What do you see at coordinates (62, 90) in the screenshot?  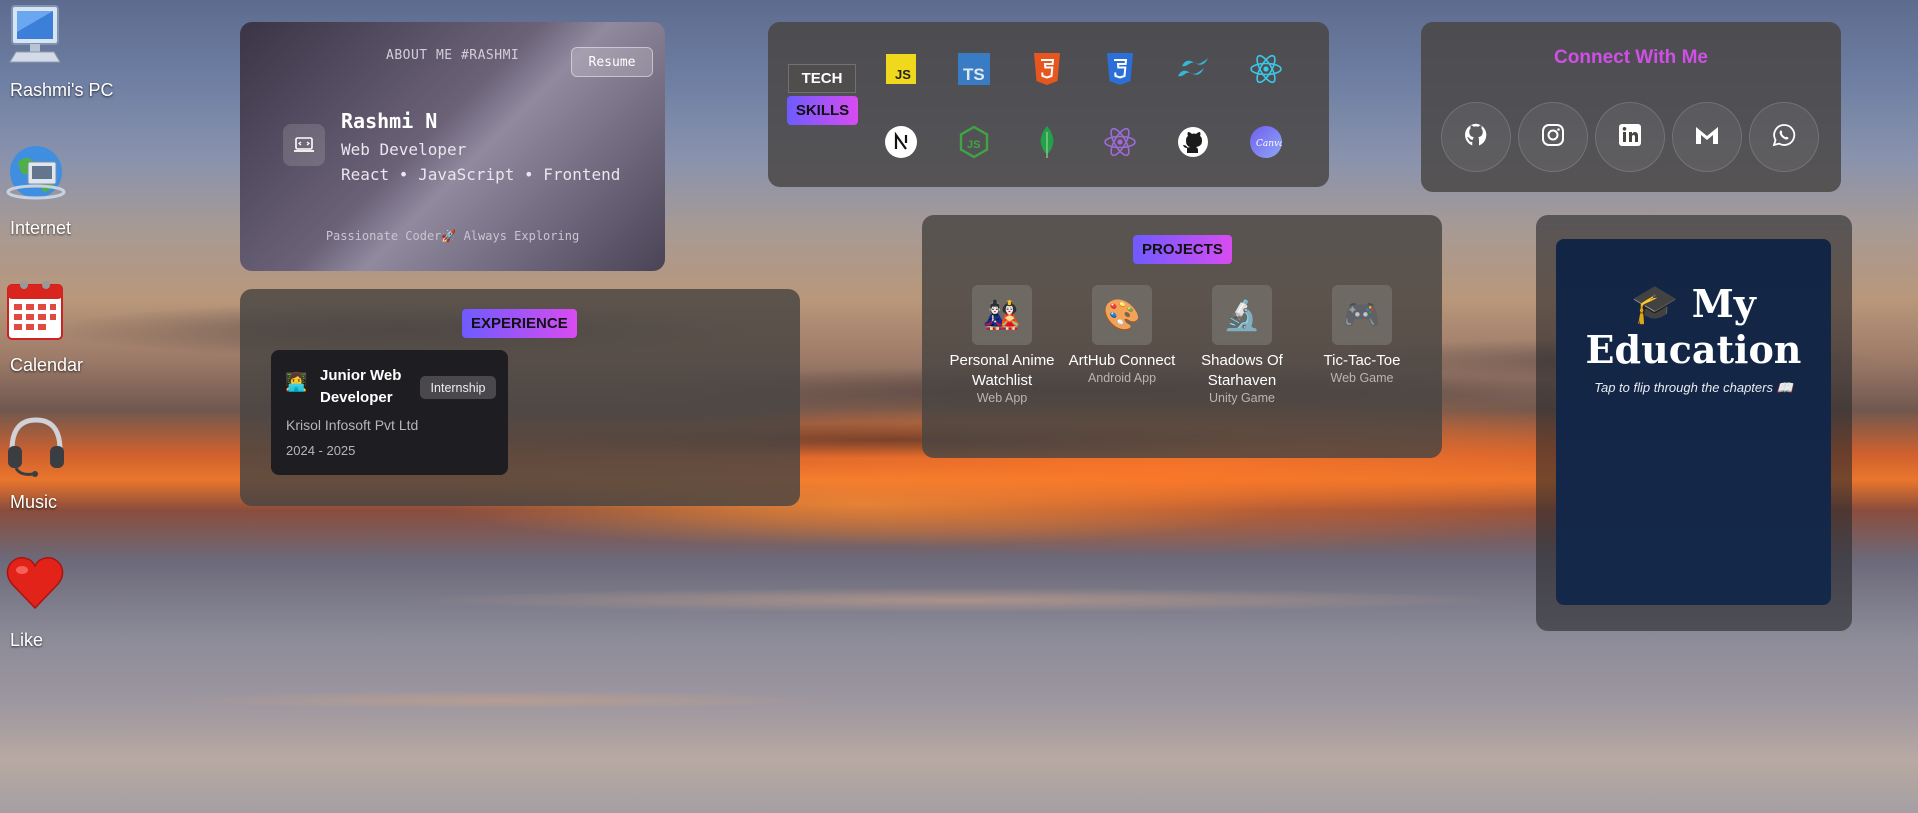 I see `desktop-icon-label: Rashmi's PC` at bounding box center [62, 90].